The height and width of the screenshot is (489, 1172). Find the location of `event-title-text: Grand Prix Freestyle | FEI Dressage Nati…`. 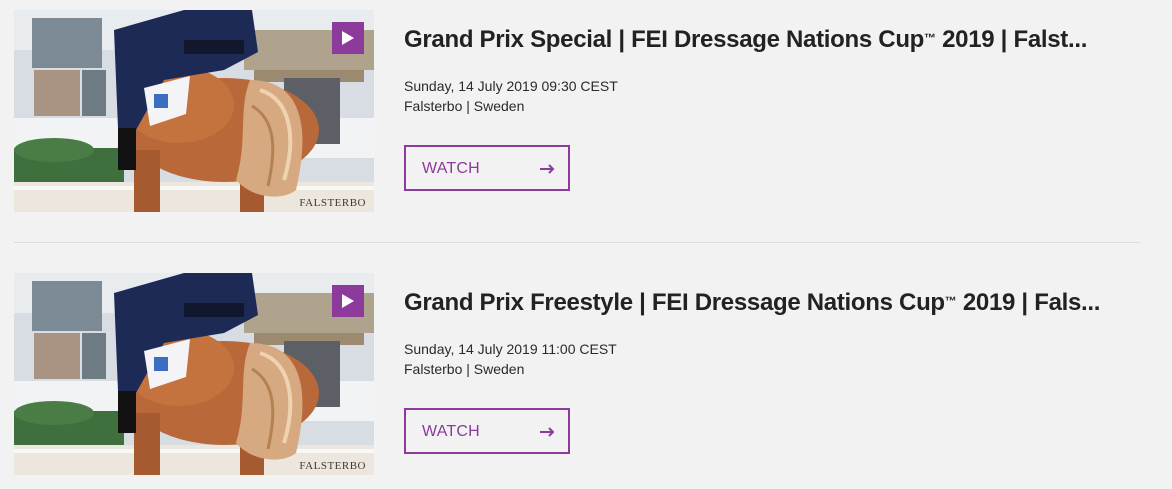

event-title-text: Grand Prix Freestyle | FEI Dressage Nati… is located at coordinates (674, 302).